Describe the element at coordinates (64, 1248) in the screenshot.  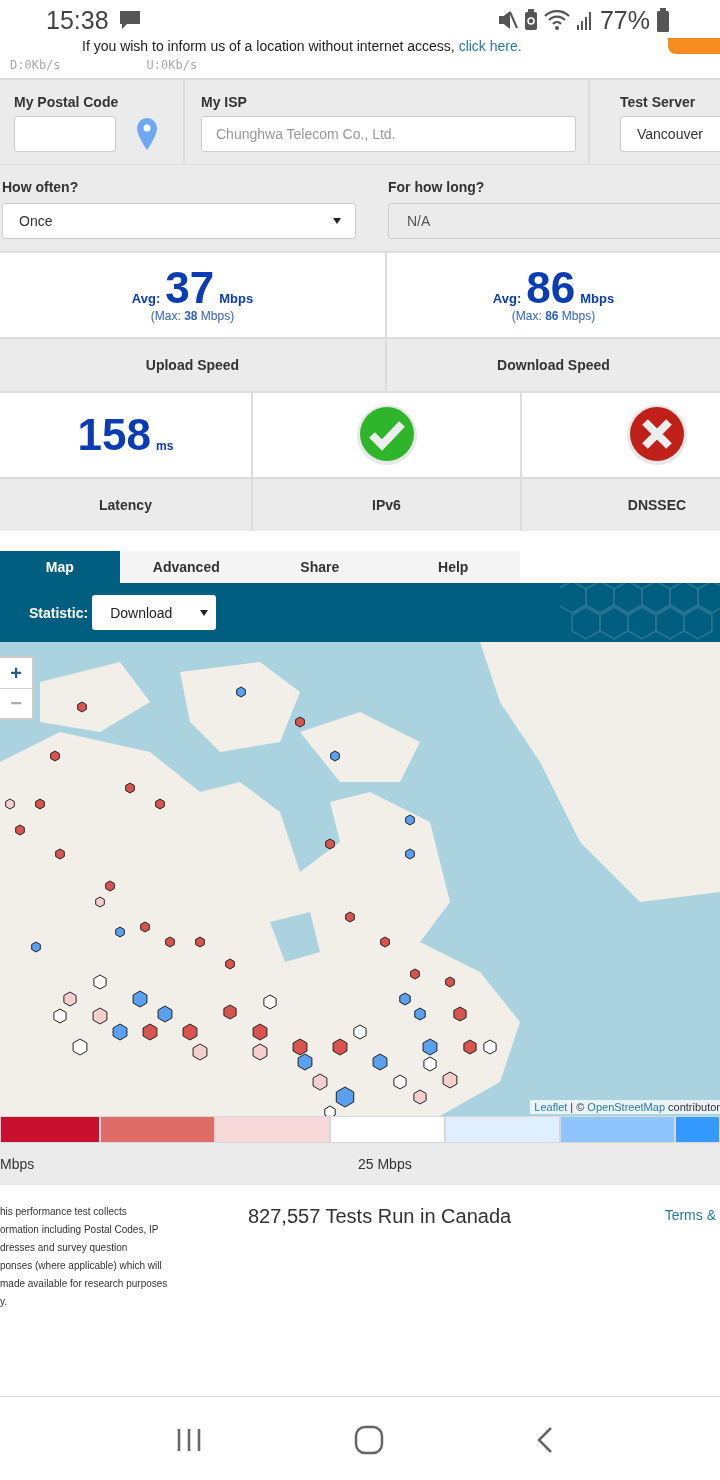
I see `disclaimer-line: dresses and survey question` at that location.